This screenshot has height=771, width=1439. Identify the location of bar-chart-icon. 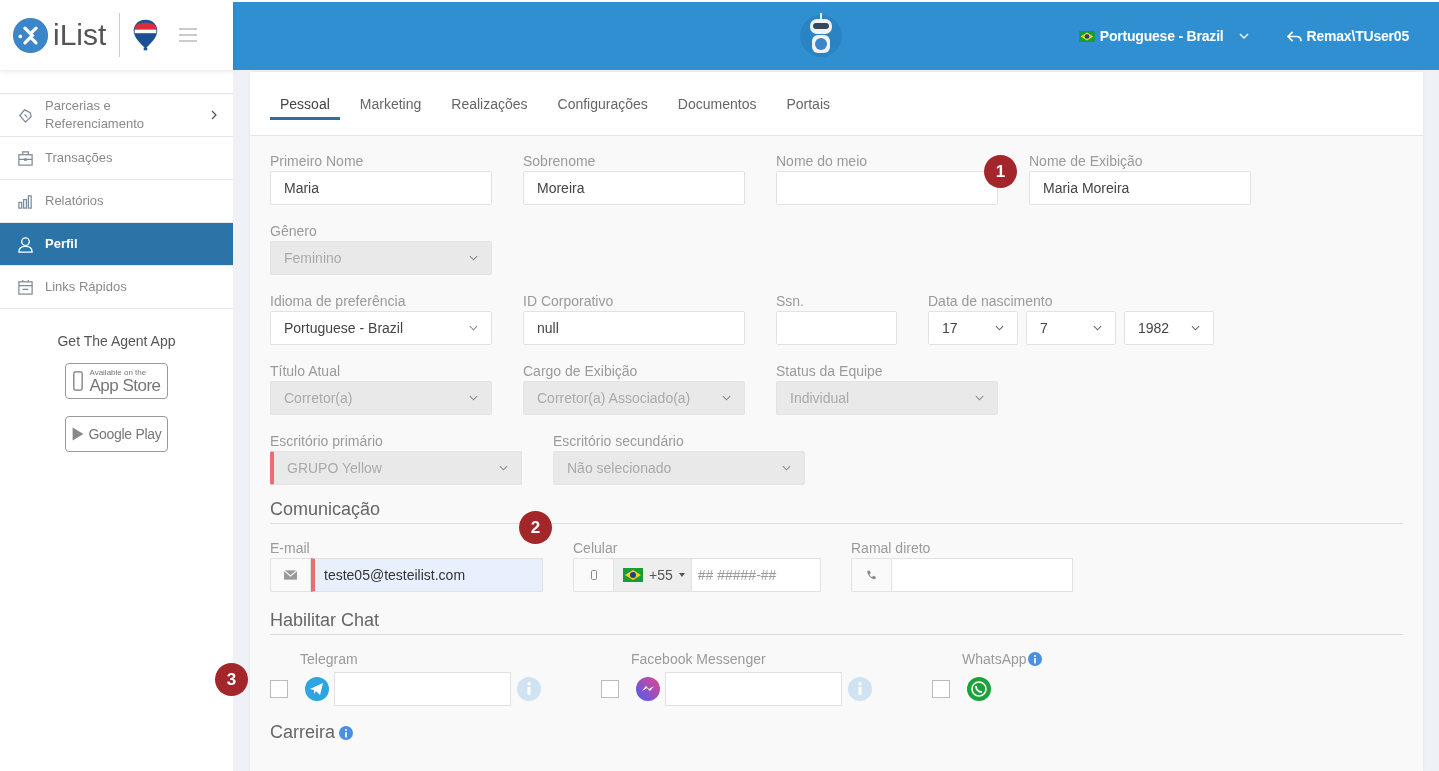
(25, 201).